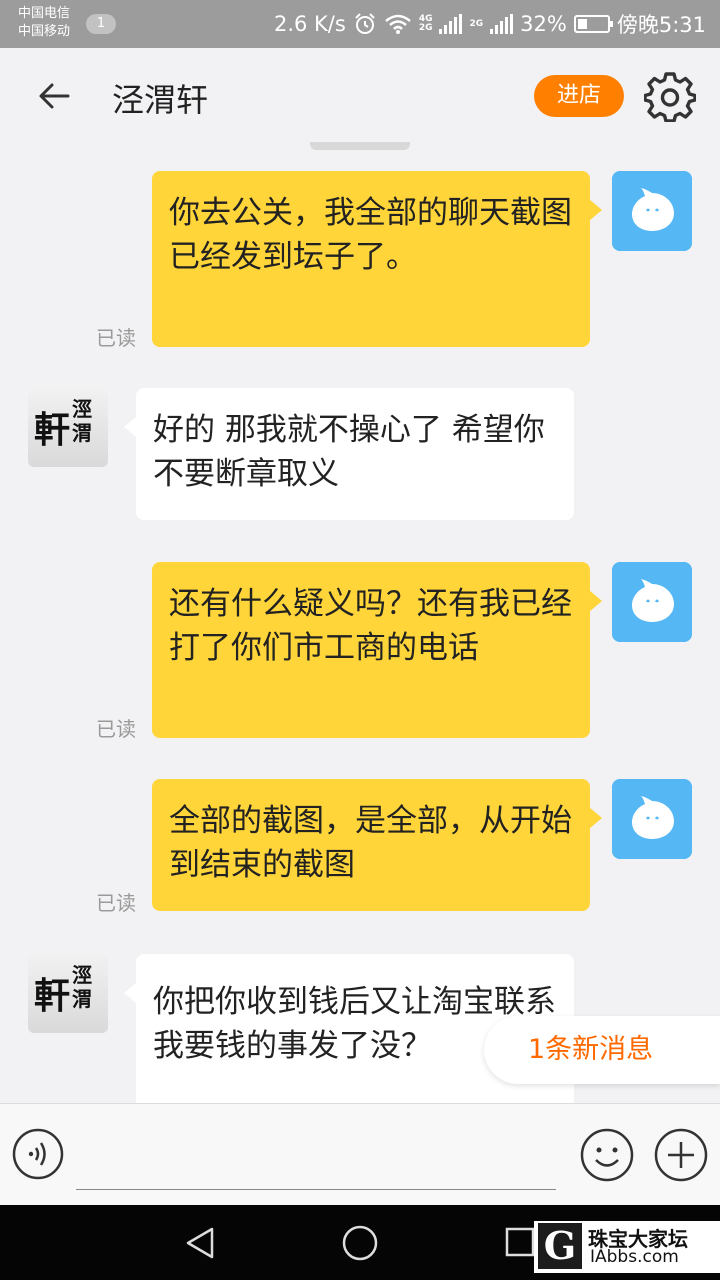 This screenshot has height=1280, width=720. I want to click on input-bar, so click(360, 1154).